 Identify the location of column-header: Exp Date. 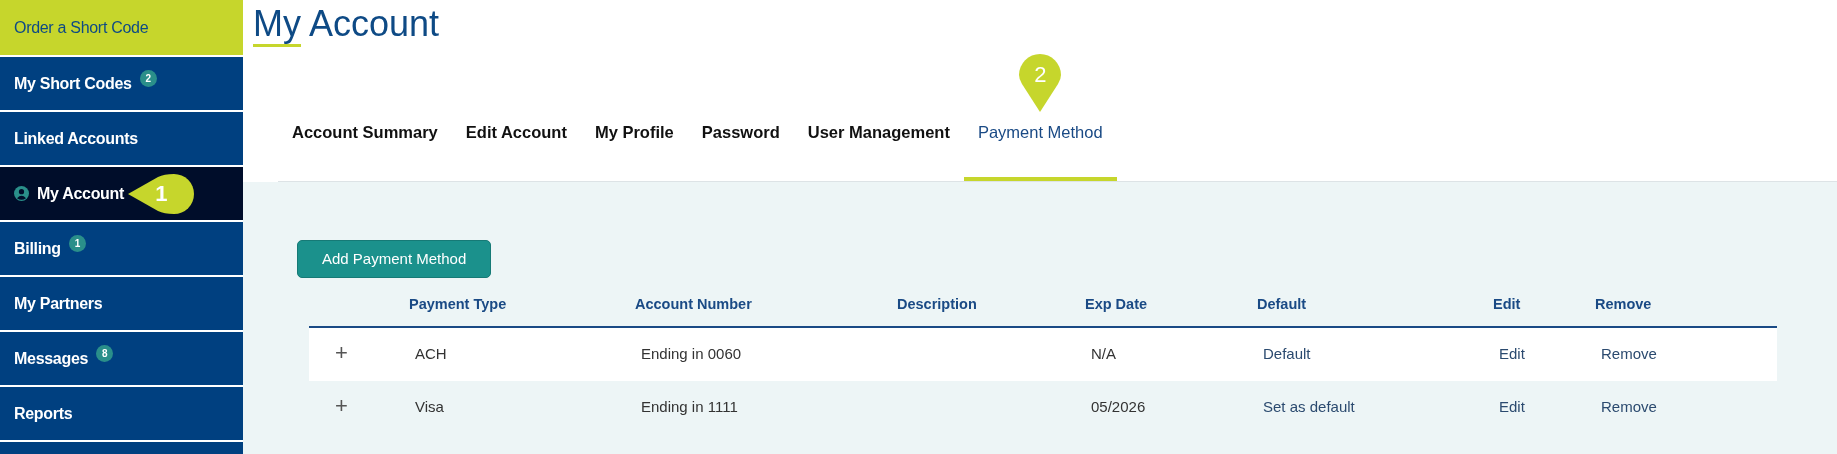
(1117, 305).